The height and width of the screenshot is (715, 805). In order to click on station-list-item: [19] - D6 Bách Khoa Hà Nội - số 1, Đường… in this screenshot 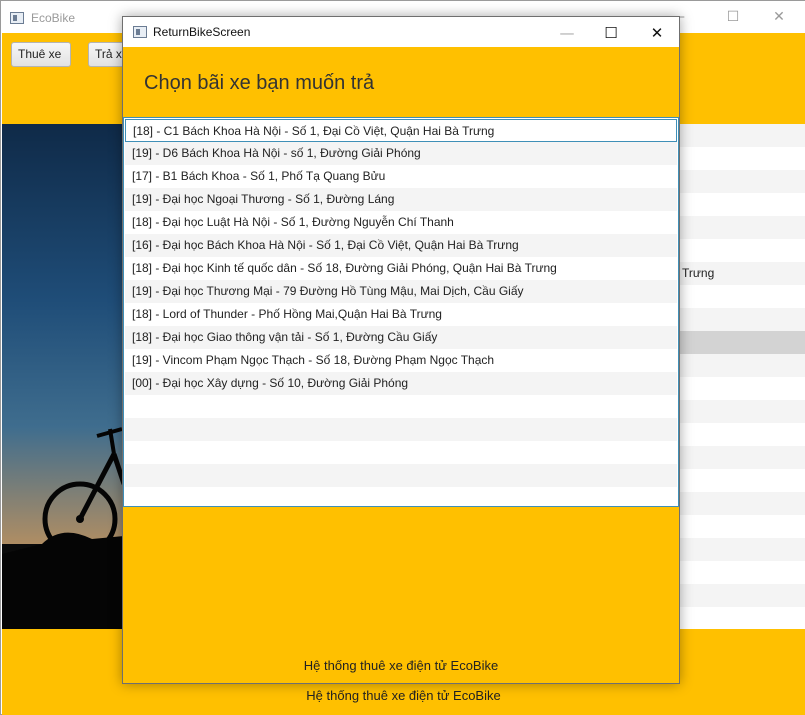, I will do `click(401, 153)`.